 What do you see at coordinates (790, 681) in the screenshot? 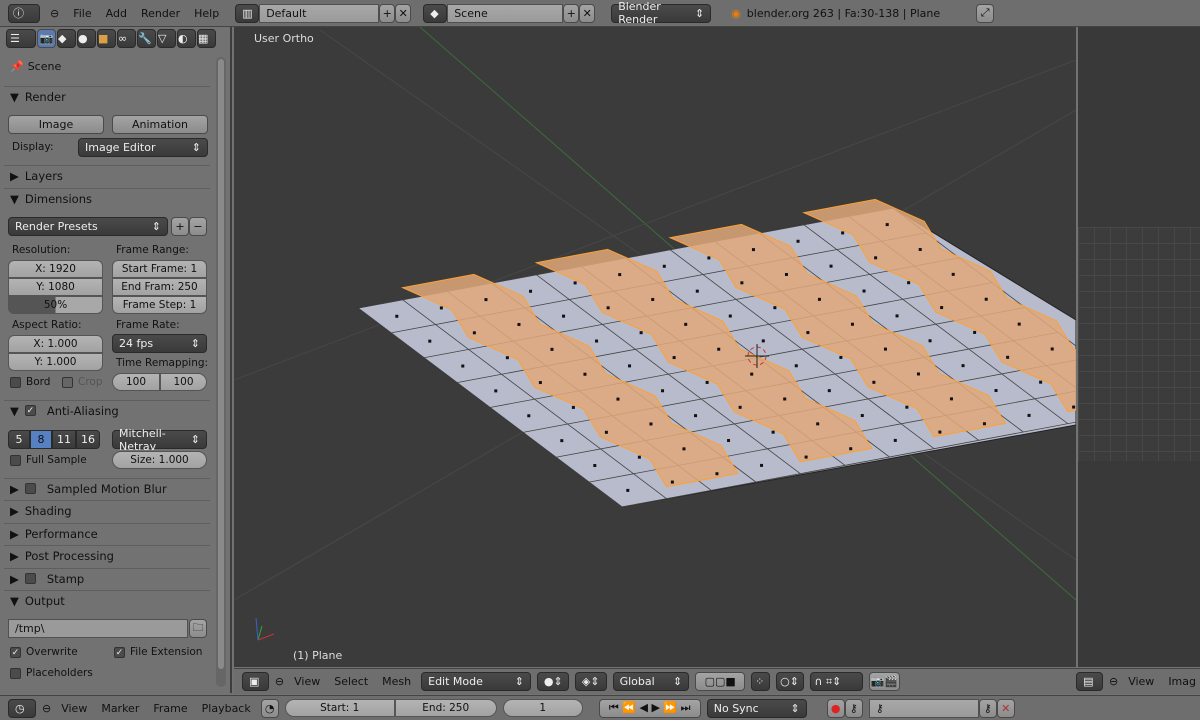
I see `proportional-edit-select: ○⇕` at bounding box center [790, 681].